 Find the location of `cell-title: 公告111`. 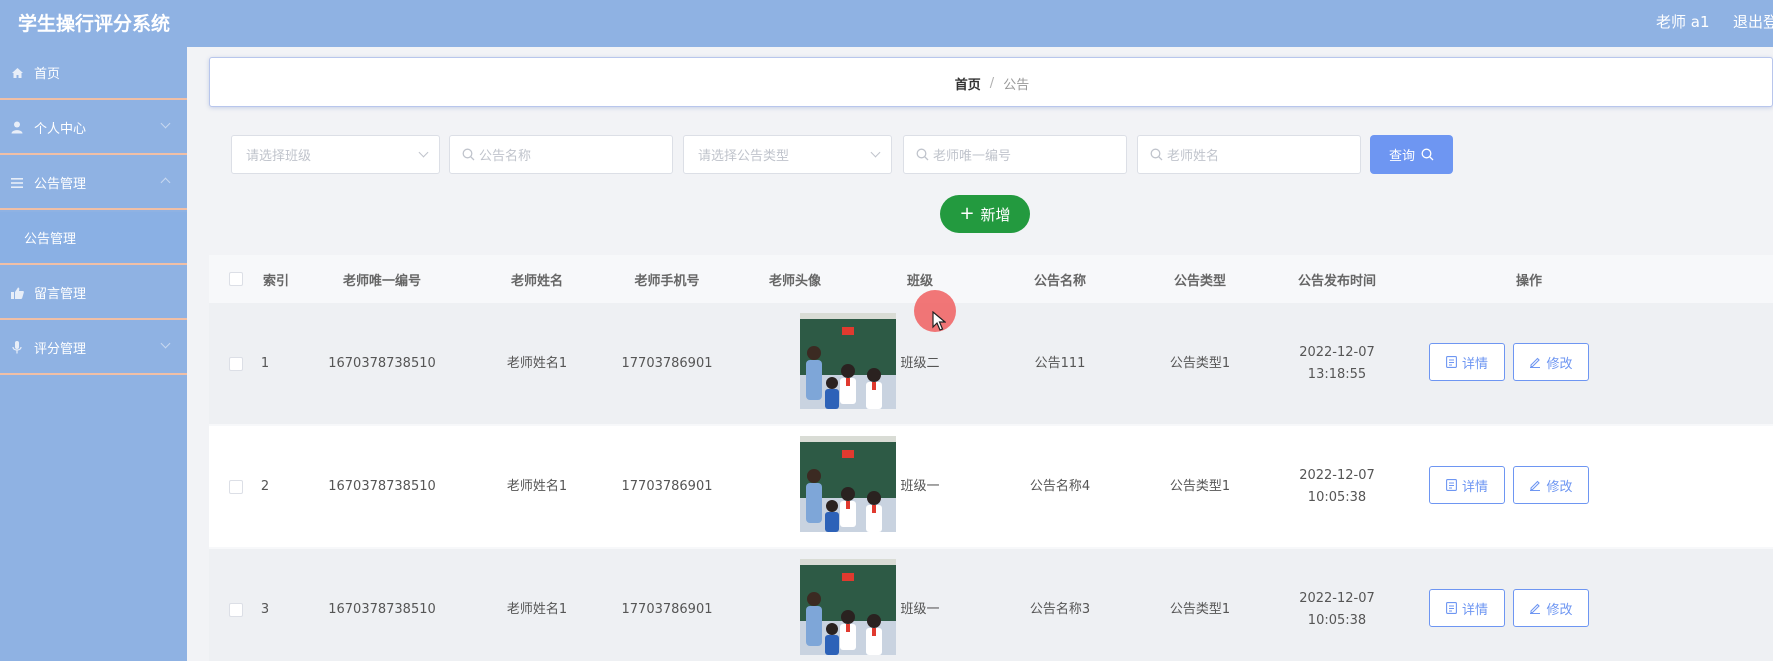

cell-title: 公告111 is located at coordinates (1060, 363).